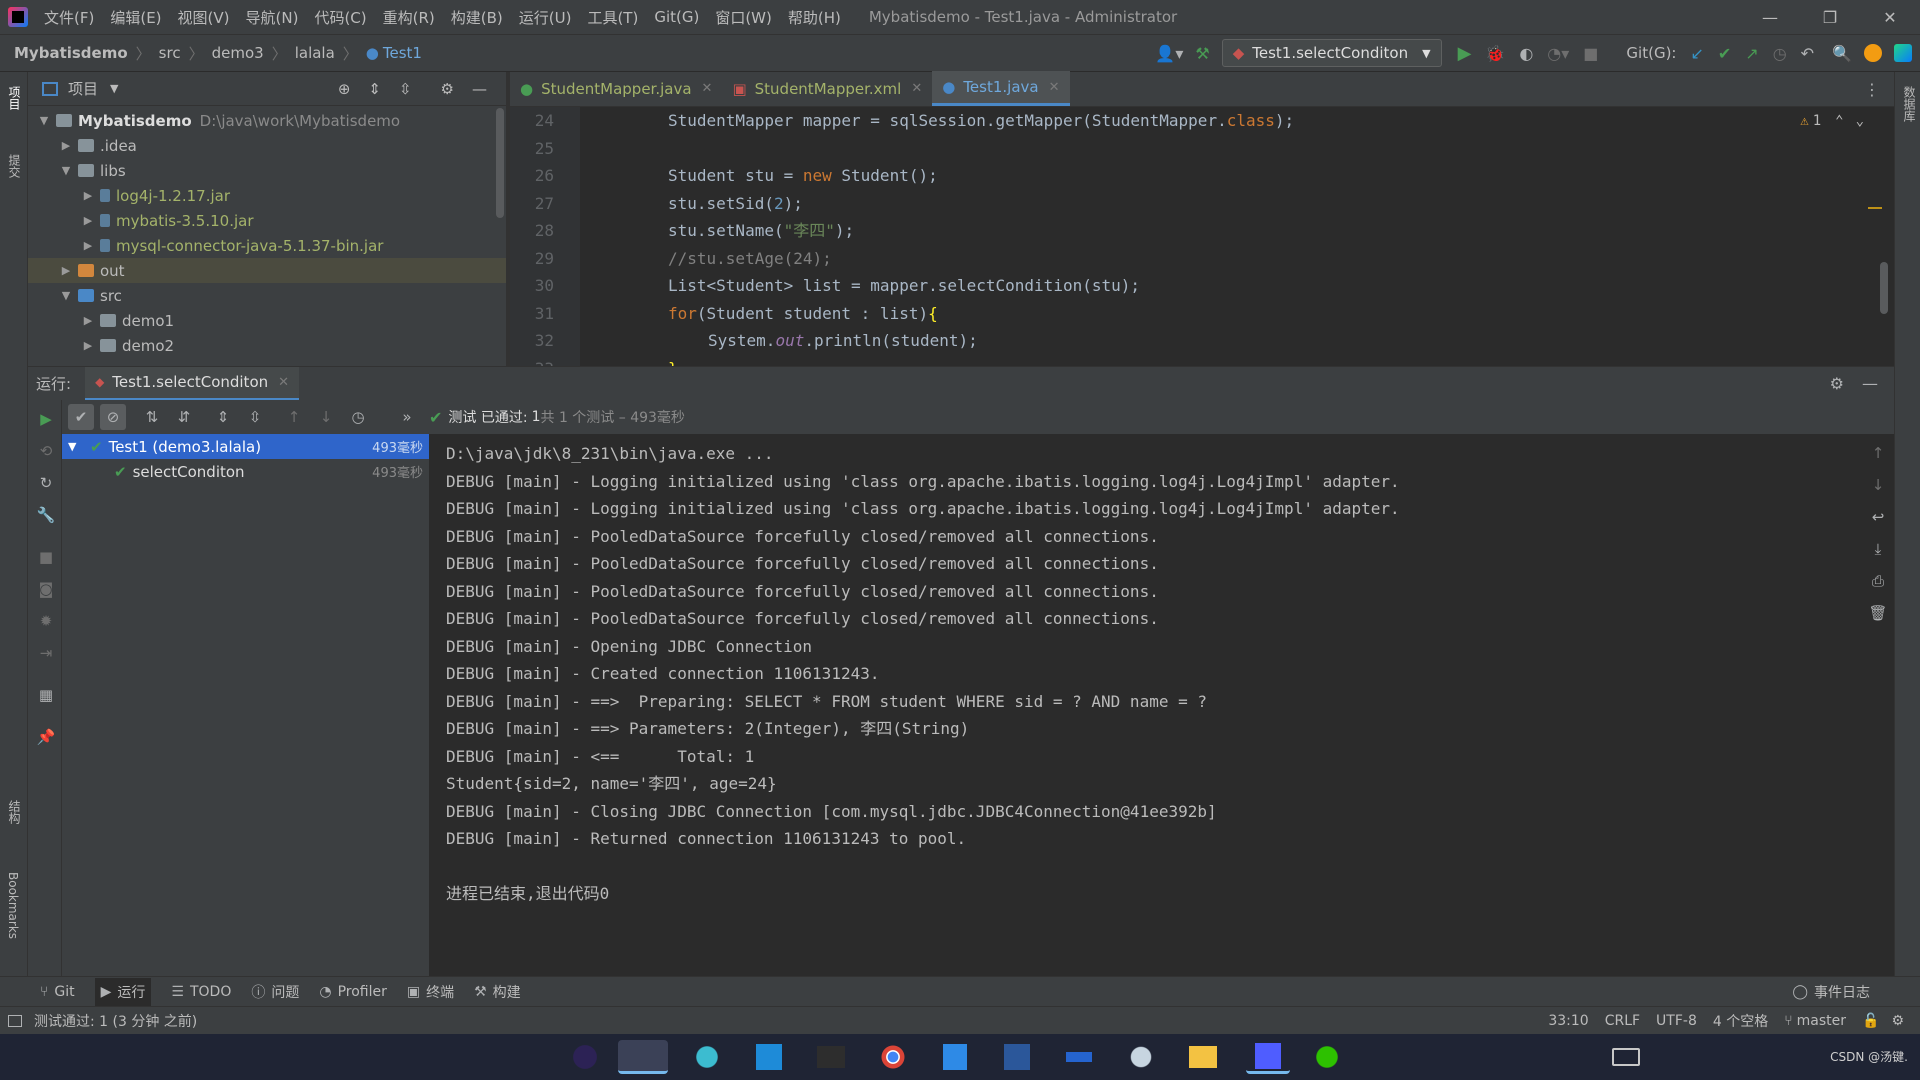 The width and height of the screenshot is (1920, 1080). What do you see at coordinates (1331, 53) in the screenshot?
I see `run-config-select: ◆ Test1.selectConditon ▼` at bounding box center [1331, 53].